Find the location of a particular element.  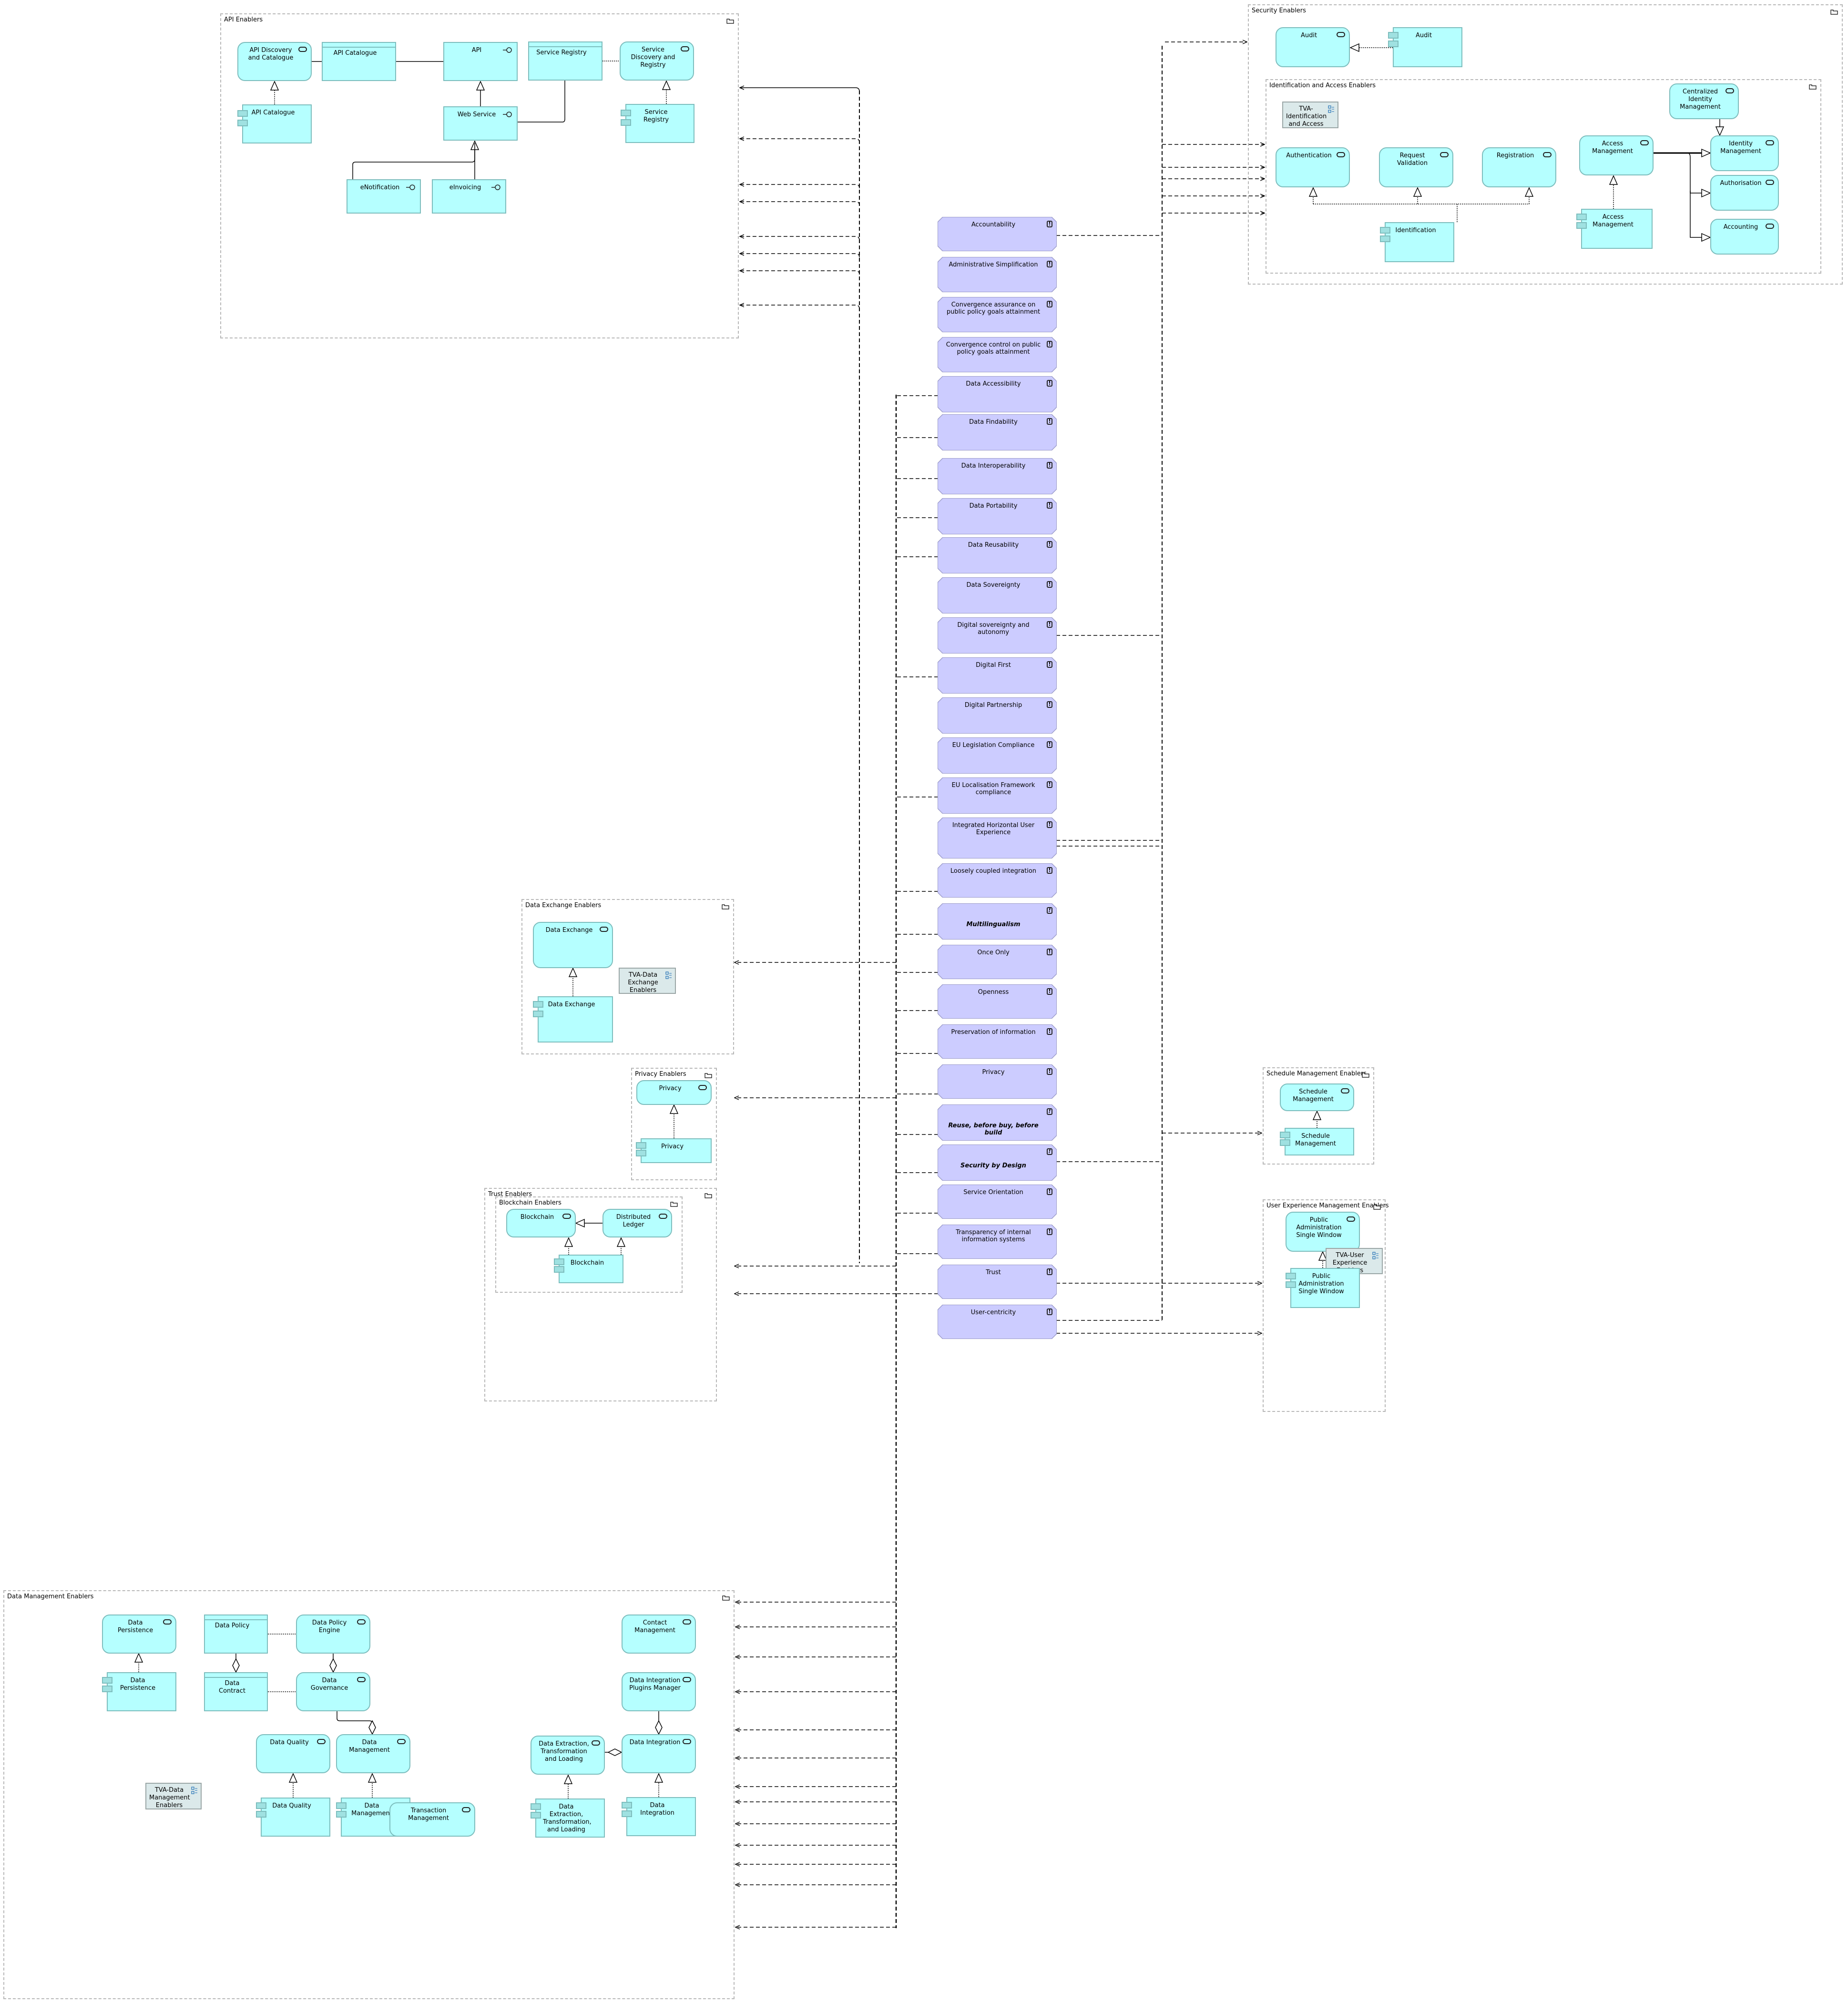

data-integration-plugins-manager-service: Data Integration Plugins Manager is located at coordinates (659, 1691).